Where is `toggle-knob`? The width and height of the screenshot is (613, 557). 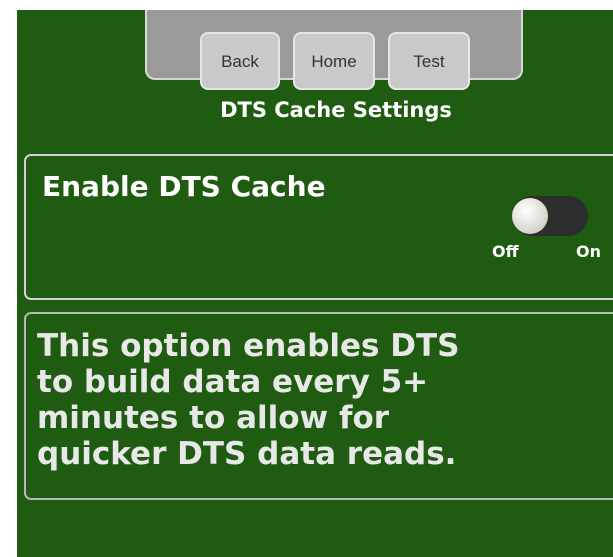
toggle-knob is located at coordinates (530, 216).